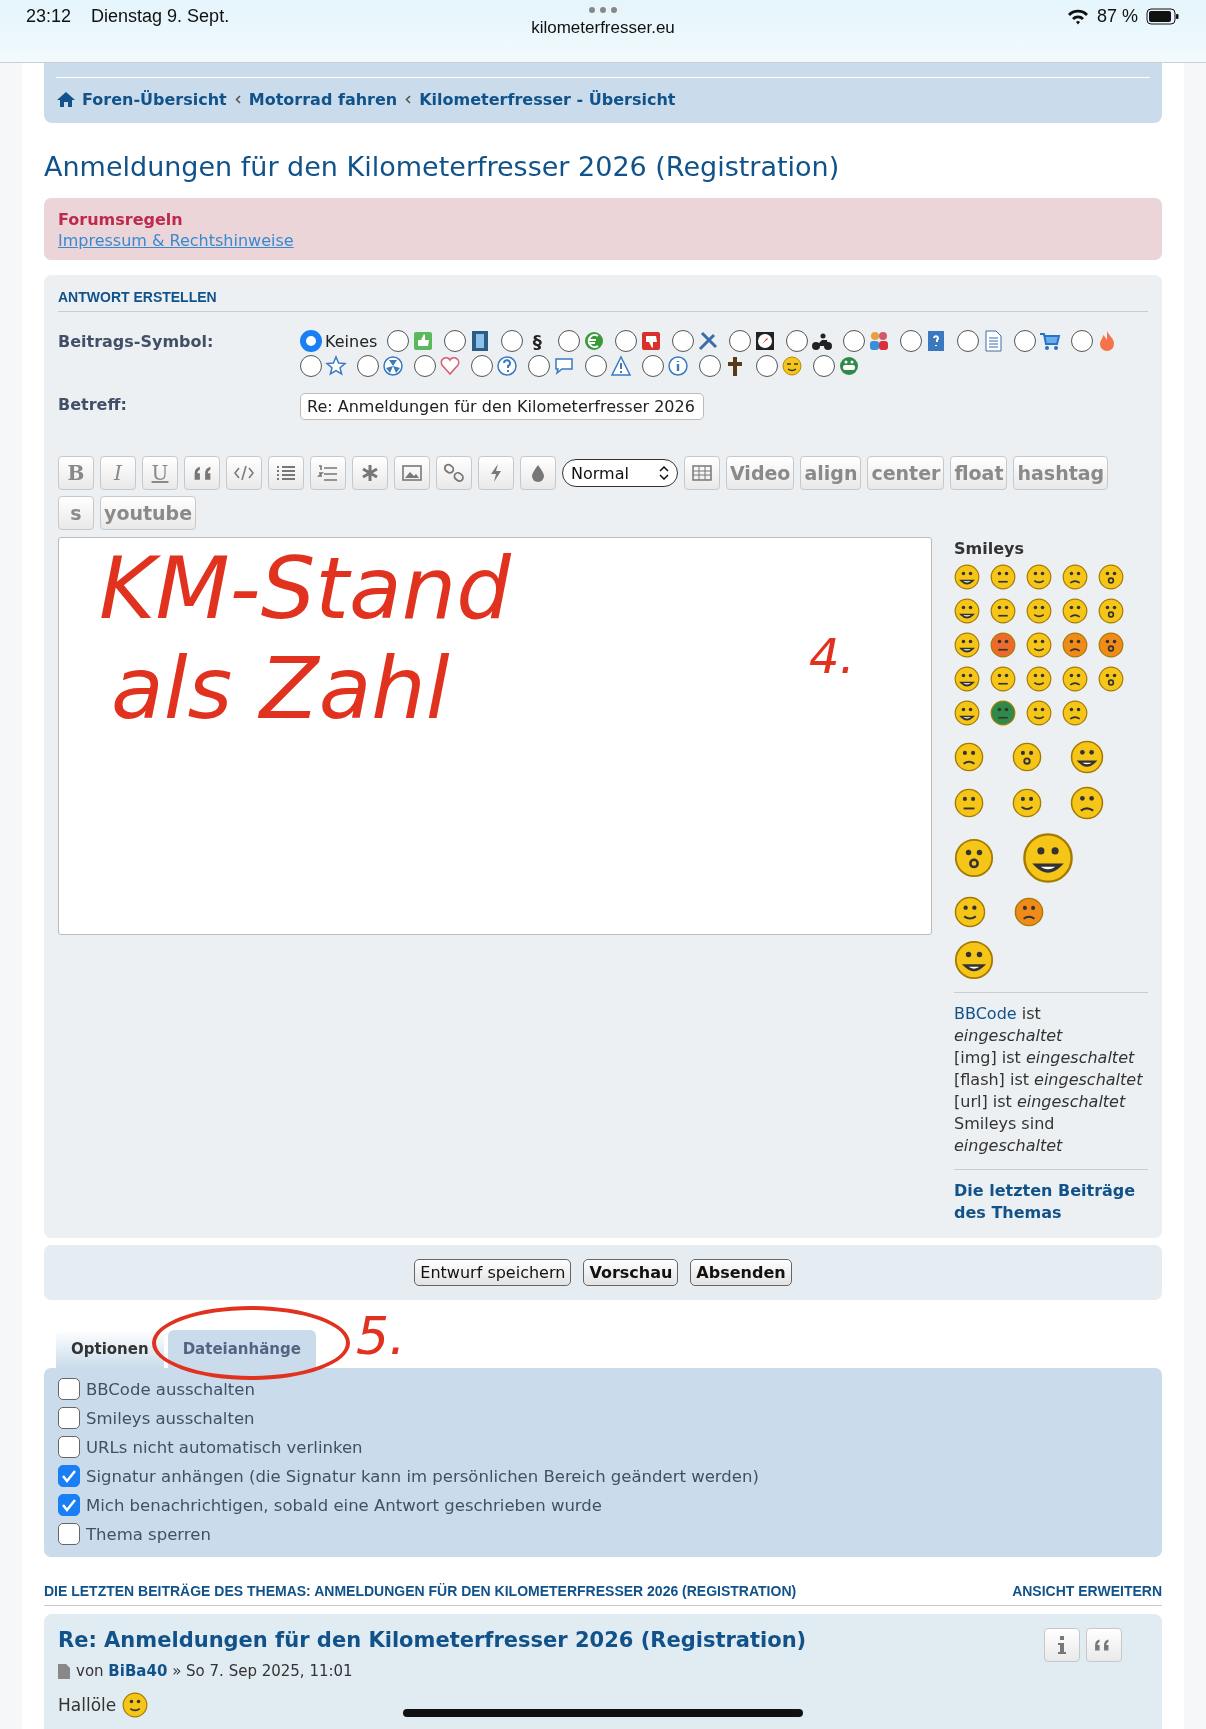 The width and height of the screenshot is (1206, 1729). Describe the element at coordinates (502, 406) in the screenshot. I see `subject-field: Re: Anmeldungen für den Kilometerfresser 2026` at that location.